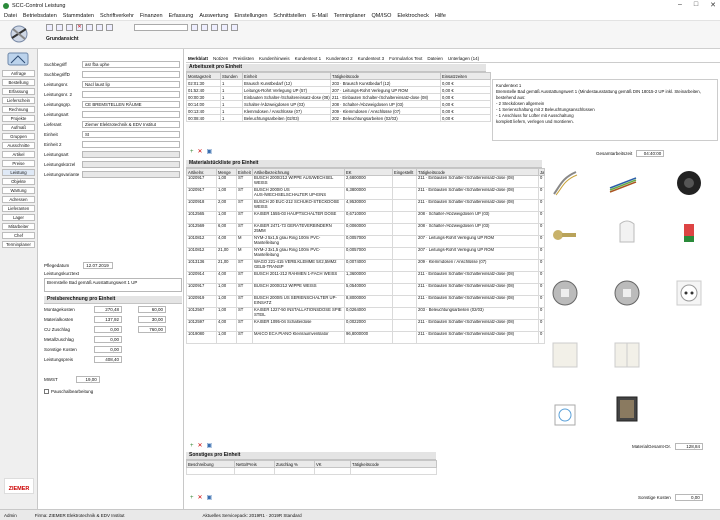 The width and height of the screenshot is (720, 520). What do you see at coordinates (231, 76) in the screenshot?
I see `column-header: Stunden` at bounding box center [231, 76].